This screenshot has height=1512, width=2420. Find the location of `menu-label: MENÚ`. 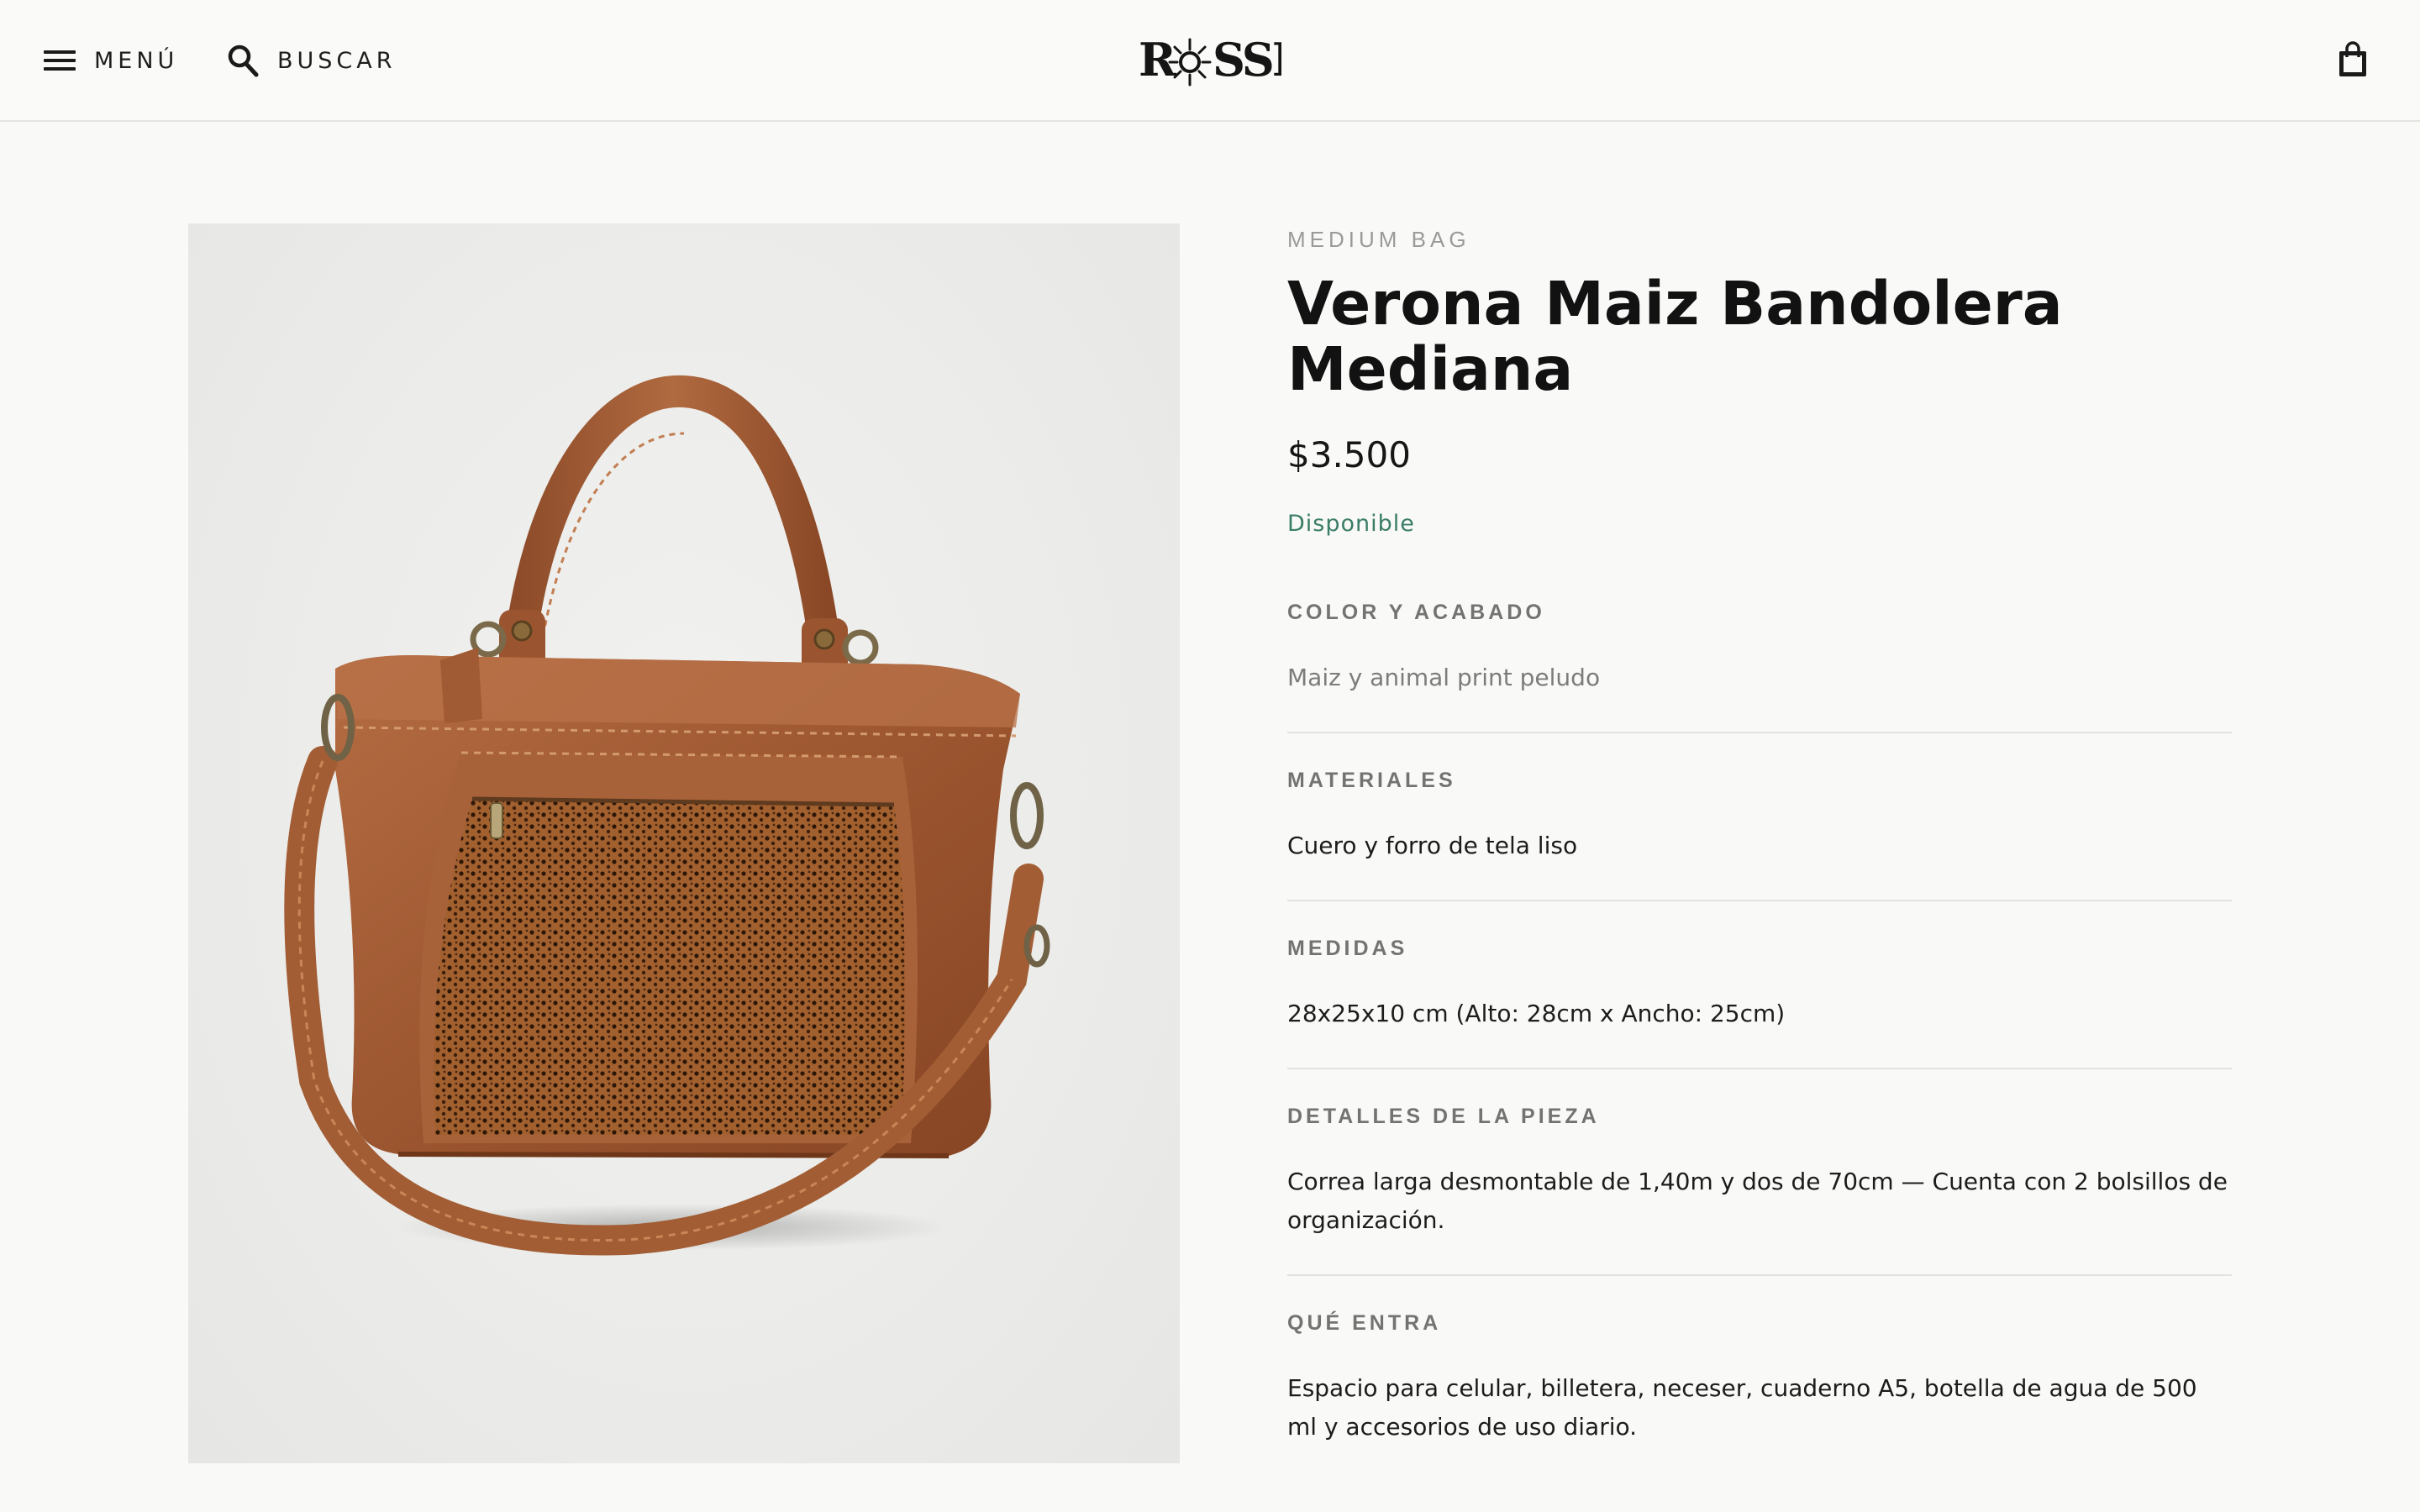

menu-label: MENÚ is located at coordinates (136, 60).